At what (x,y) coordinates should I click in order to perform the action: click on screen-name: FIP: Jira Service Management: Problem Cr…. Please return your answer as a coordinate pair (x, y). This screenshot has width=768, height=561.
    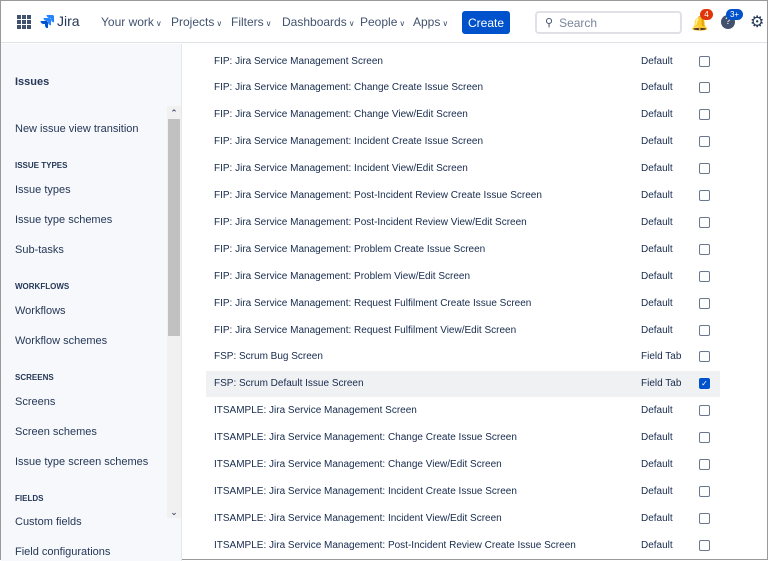
    Looking at the image, I should click on (349, 249).